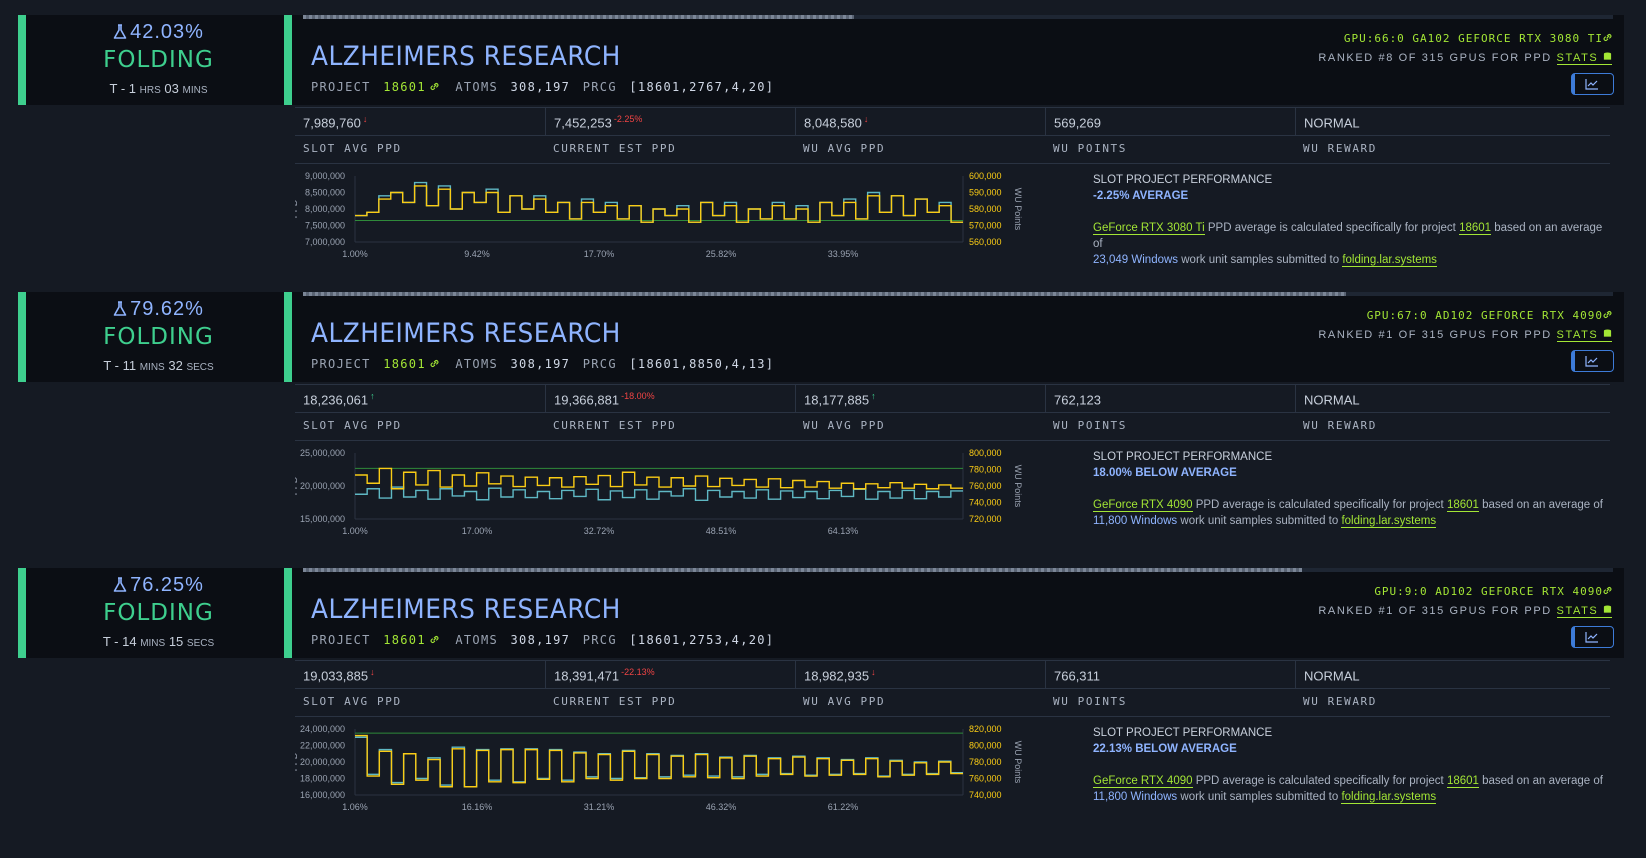  What do you see at coordinates (1426, 674) in the screenshot?
I see `value-cell: NORMAL` at bounding box center [1426, 674].